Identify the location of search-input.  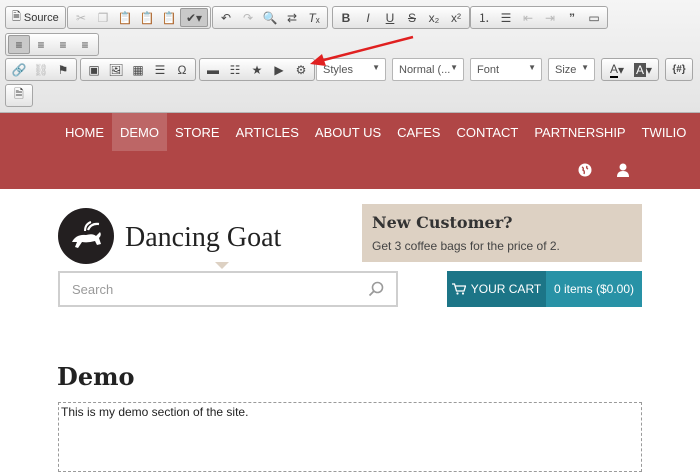
(205, 289).